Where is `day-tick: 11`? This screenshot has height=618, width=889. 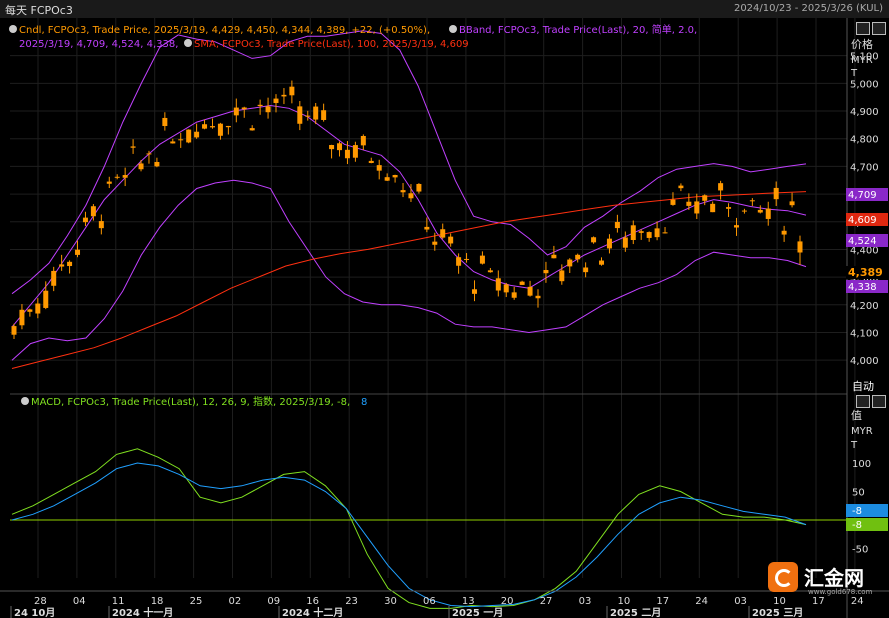 day-tick: 11 is located at coordinates (118, 601).